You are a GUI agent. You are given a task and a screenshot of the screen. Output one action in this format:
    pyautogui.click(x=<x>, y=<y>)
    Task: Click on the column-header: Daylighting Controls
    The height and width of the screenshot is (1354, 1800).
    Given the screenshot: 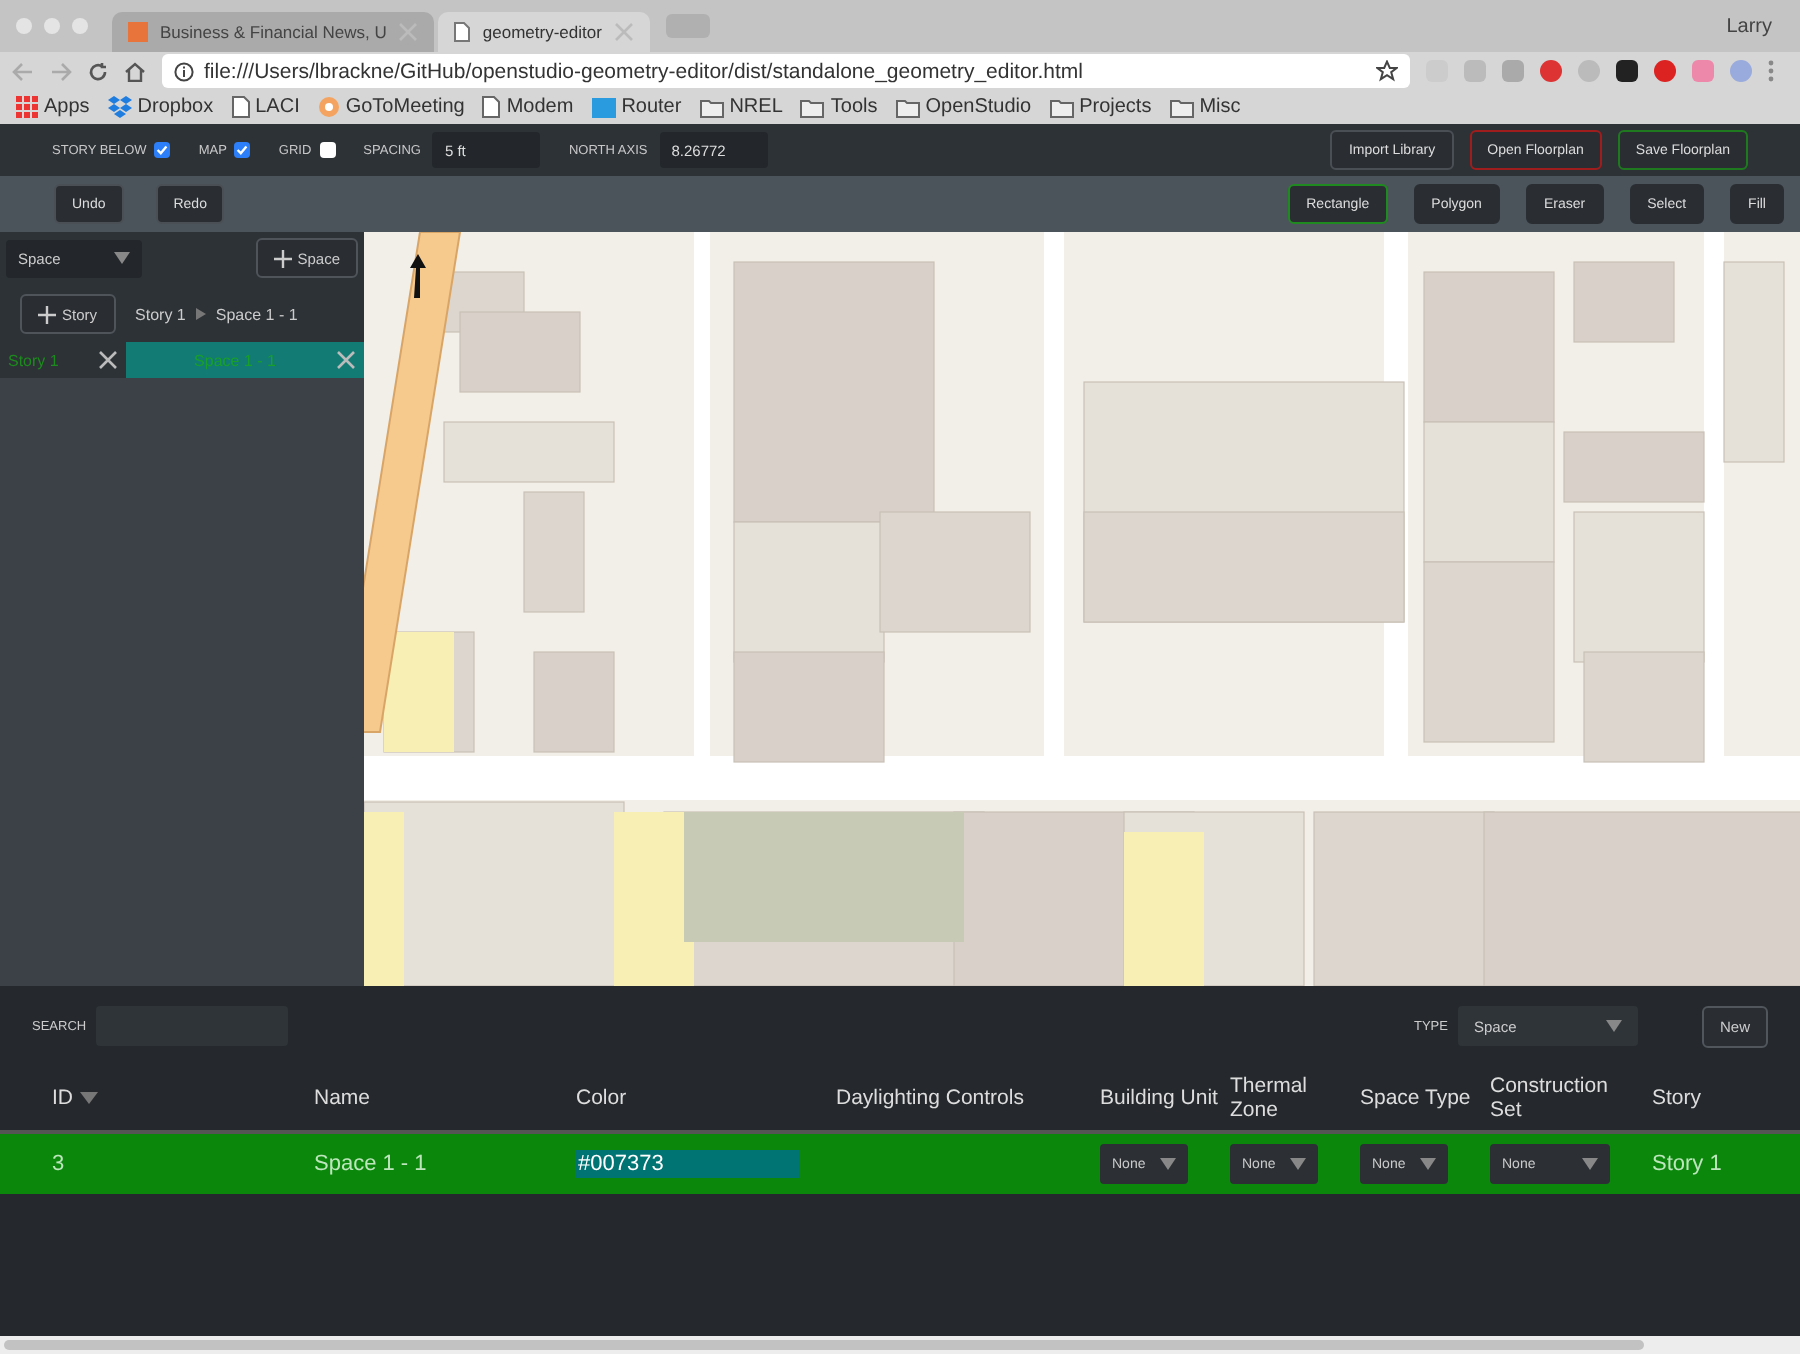 What is the action you would take?
    pyautogui.click(x=968, y=1098)
    